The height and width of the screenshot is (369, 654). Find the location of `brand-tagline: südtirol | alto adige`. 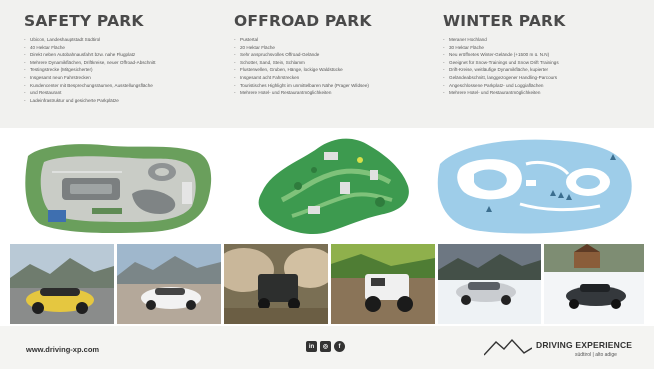

brand-tagline: südtirol | alto adige is located at coordinates (596, 355).